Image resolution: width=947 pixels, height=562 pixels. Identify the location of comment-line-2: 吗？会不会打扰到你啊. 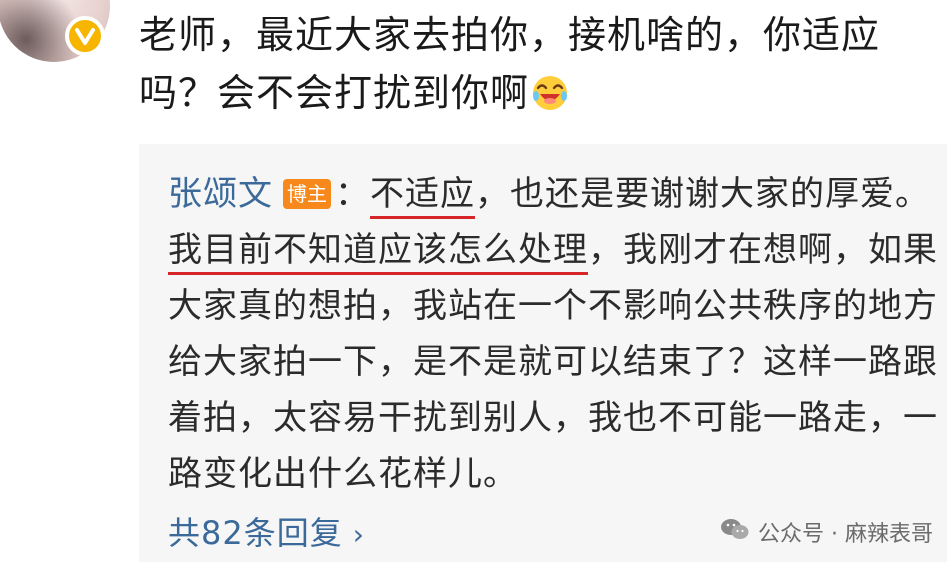
(539, 93).